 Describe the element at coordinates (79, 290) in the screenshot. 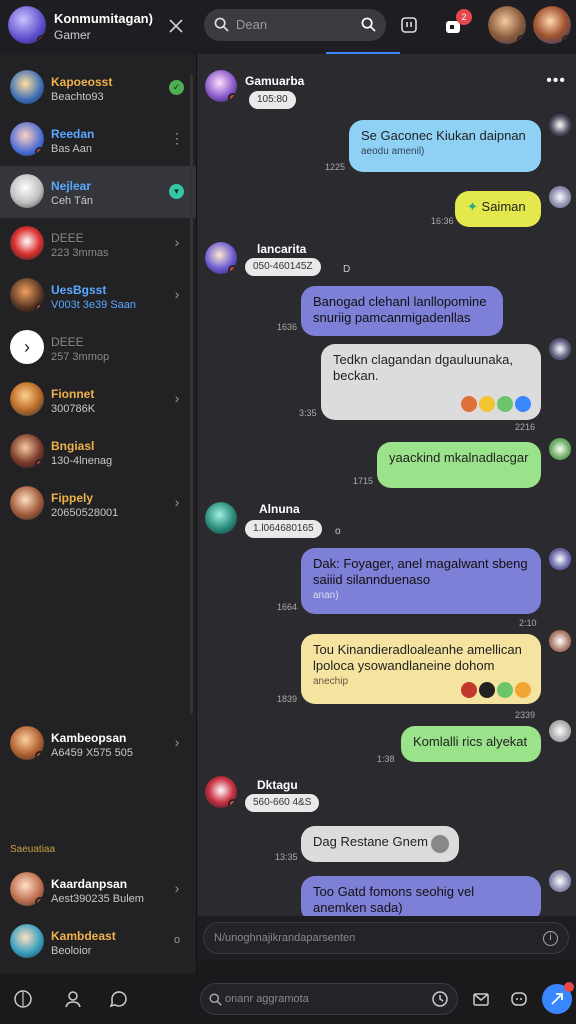

I see `contact-name: UesBgsst` at that location.